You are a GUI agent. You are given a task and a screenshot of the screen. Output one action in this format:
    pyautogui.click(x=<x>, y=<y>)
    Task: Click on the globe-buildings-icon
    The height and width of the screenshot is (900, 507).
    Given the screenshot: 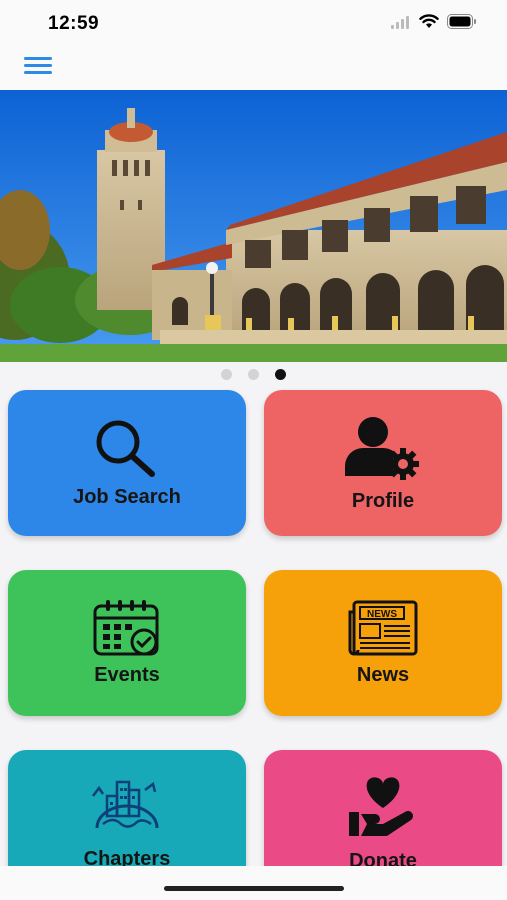 What is the action you would take?
    pyautogui.click(x=125, y=804)
    